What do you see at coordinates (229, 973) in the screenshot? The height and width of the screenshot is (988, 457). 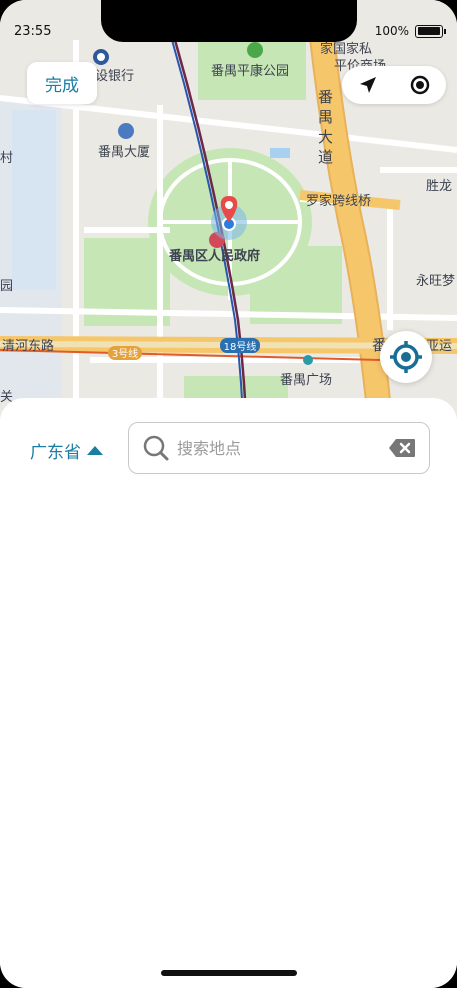 I see `home-indicator` at bounding box center [229, 973].